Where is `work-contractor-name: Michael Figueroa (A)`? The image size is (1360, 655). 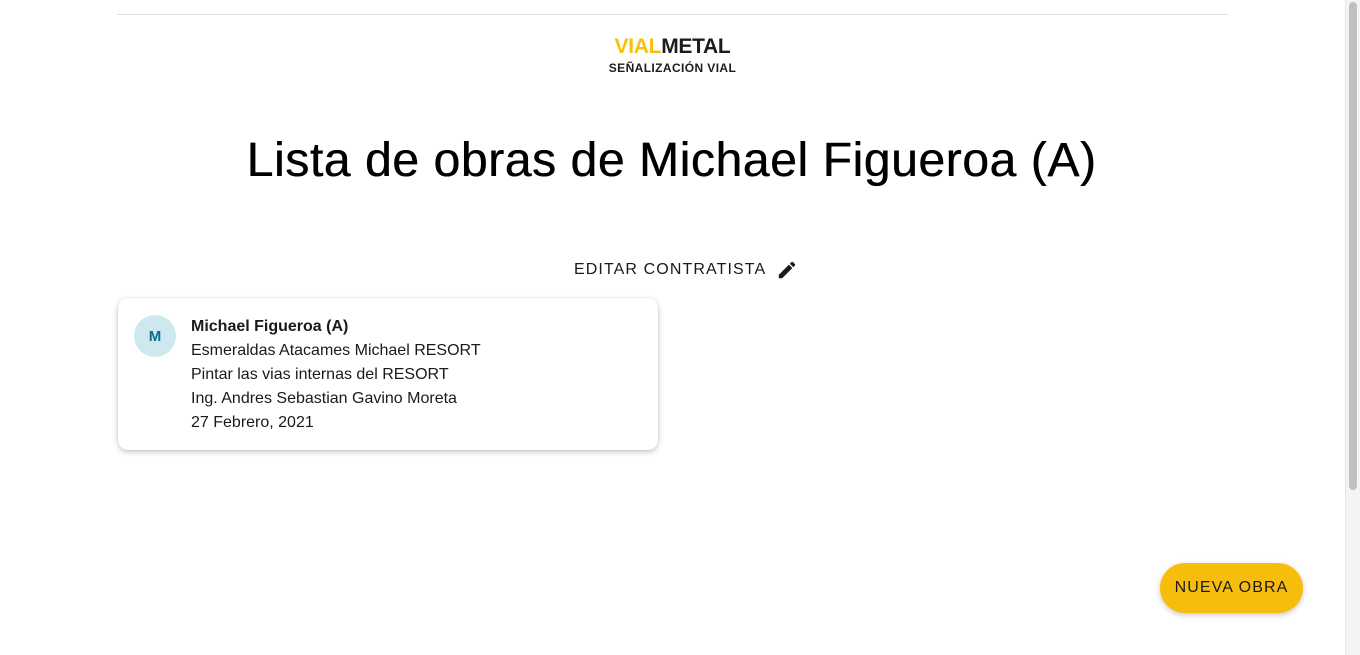
work-contractor-name: Michael Figueroa (A) is located at coordinates (270, 326).